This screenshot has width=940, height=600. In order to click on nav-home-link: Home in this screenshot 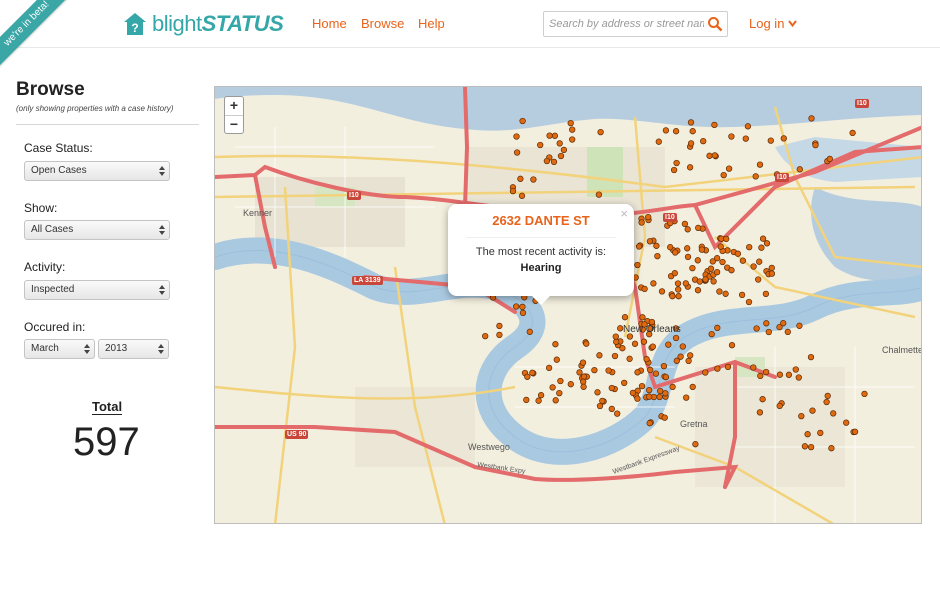, I will do `click(329, 23)`.